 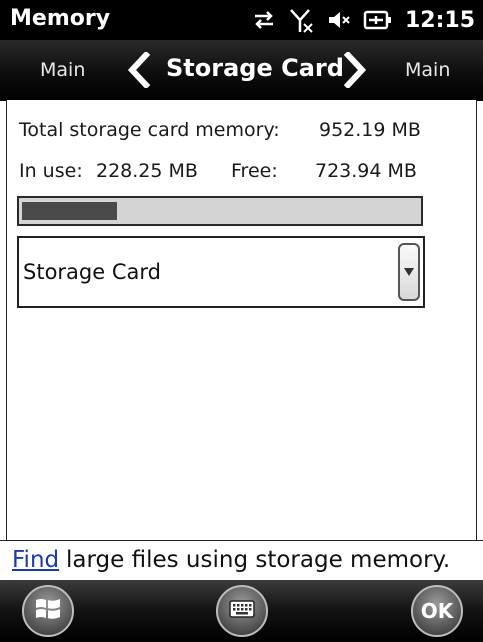 What do you see at coordinates (221, 272) in the screenshot?
I see `storage-select-dropdown: Storage Card` at bounding box center [221, 272].